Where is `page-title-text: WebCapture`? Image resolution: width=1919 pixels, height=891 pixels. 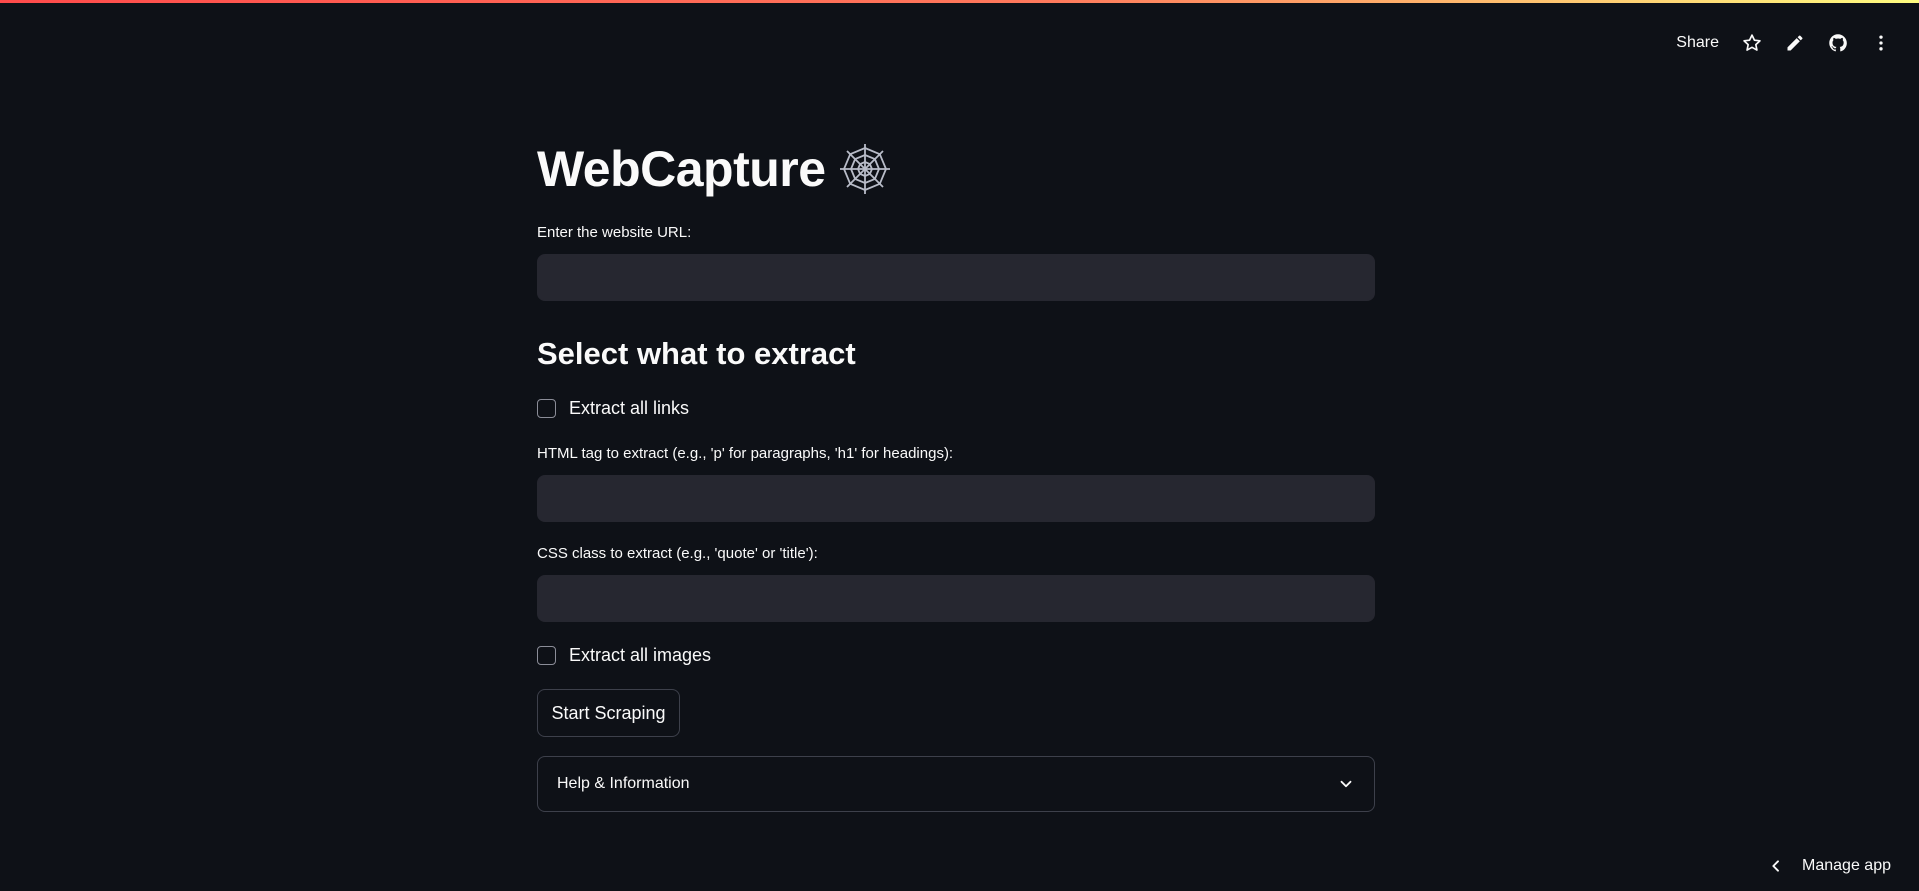 page-title-text: WebCapture is located at coordinates (681, 169).